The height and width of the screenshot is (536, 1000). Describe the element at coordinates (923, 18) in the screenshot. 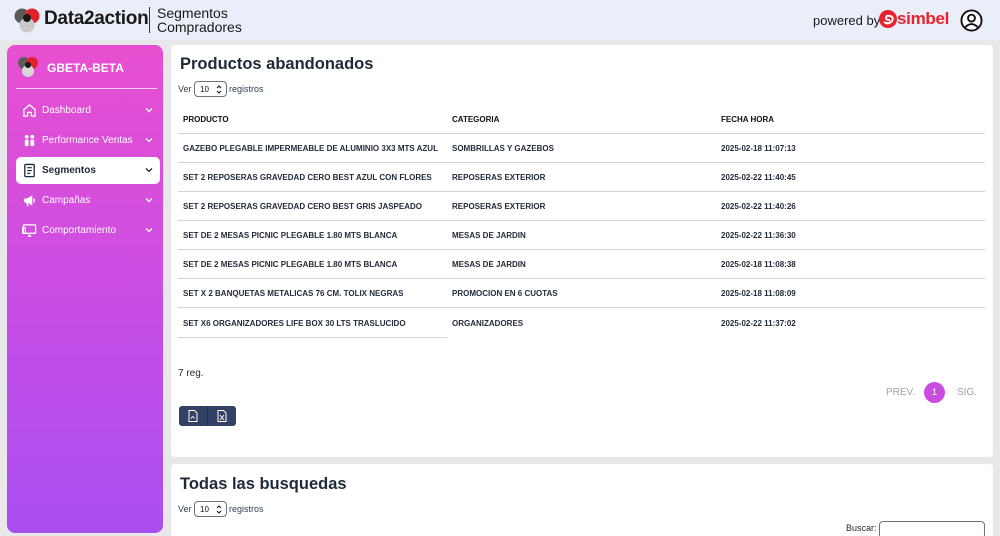

I see `simbel-logo-text: simbel` at that location.